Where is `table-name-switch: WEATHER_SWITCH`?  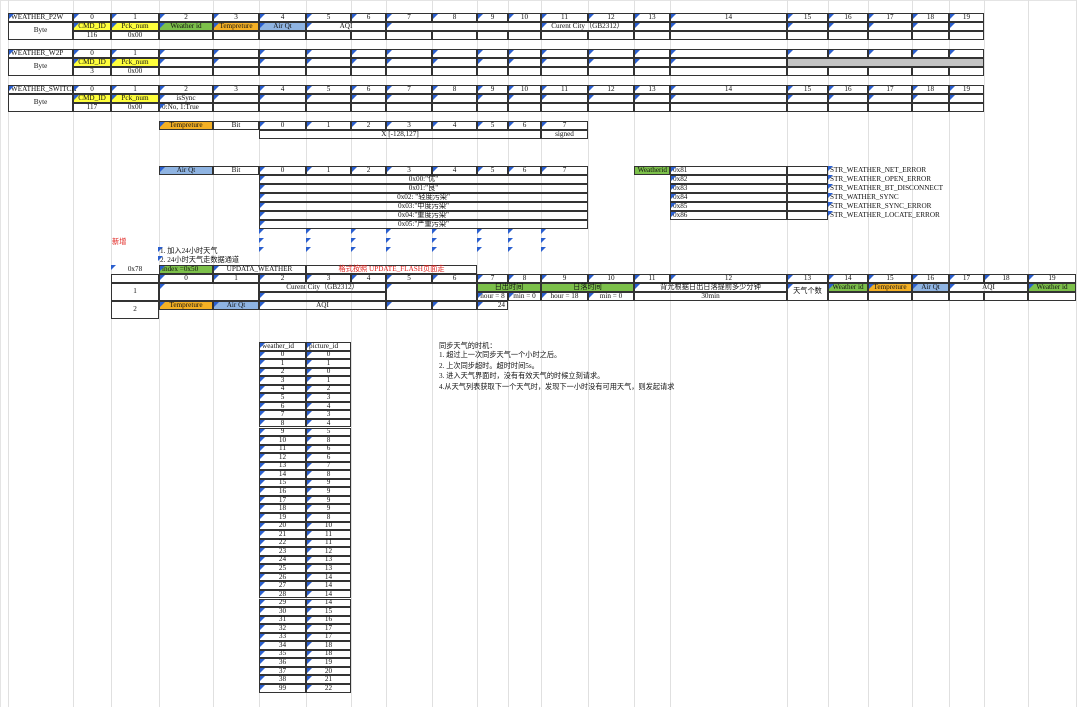 table-name-switch: WEATHER_SWITCH is located at coordinates (42, 89).